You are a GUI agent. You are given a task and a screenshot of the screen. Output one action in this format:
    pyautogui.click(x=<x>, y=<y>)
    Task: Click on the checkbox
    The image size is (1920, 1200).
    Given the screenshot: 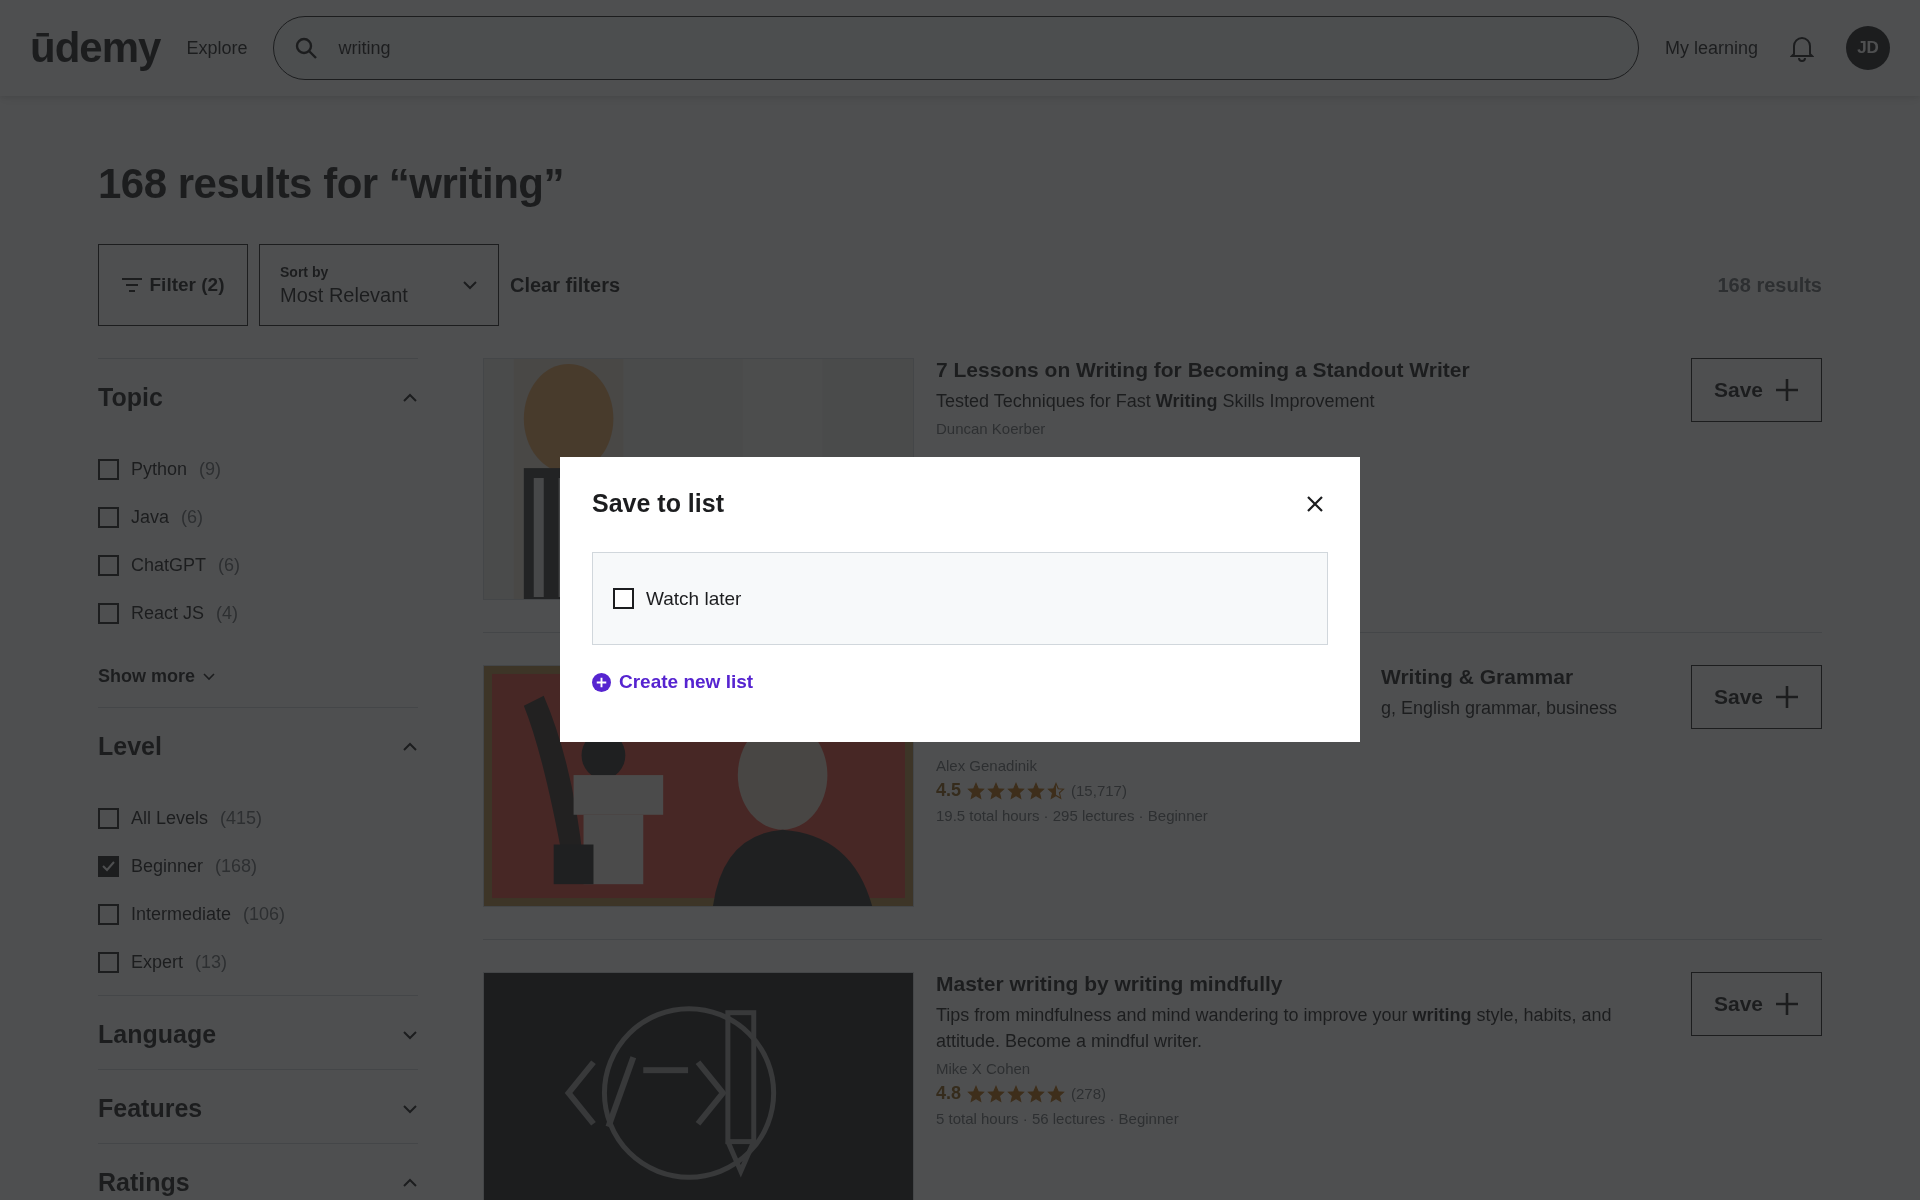 What is the action you would take?
    pyautogui.click(x=623, y=598)
    